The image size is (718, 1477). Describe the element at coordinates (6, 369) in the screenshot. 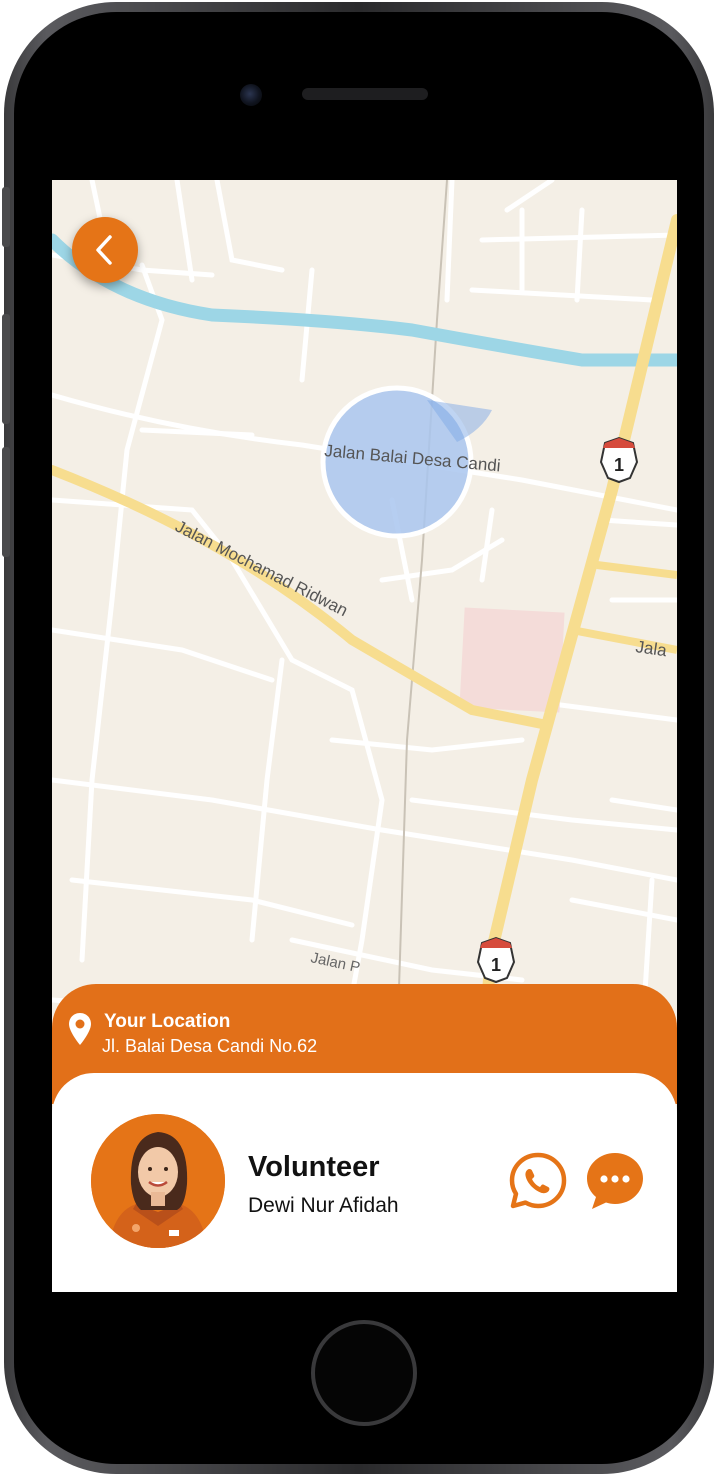

I see `volume-up-button` at that location.